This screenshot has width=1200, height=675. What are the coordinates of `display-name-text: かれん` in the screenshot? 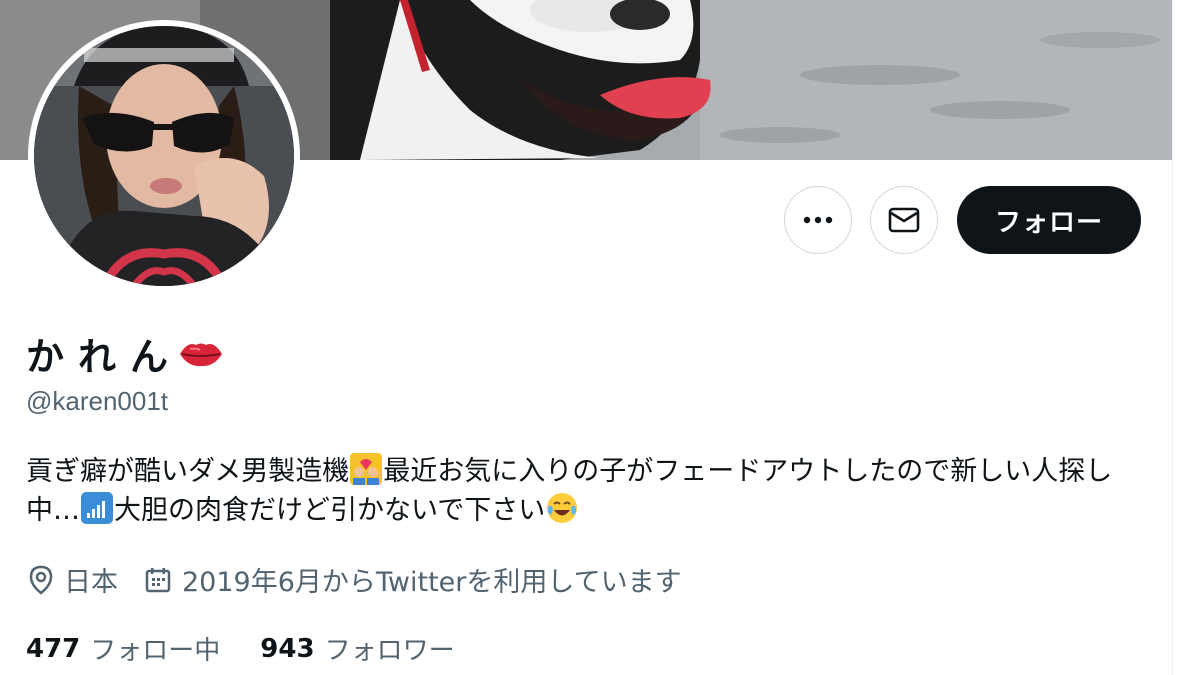 It's located at (104, 357).